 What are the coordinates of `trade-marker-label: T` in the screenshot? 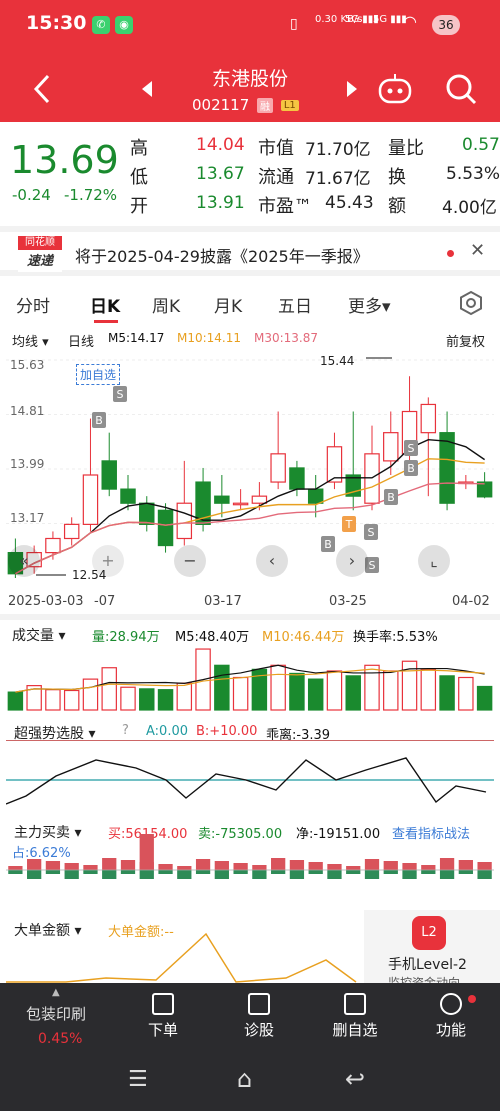 It's located at (349, 524).